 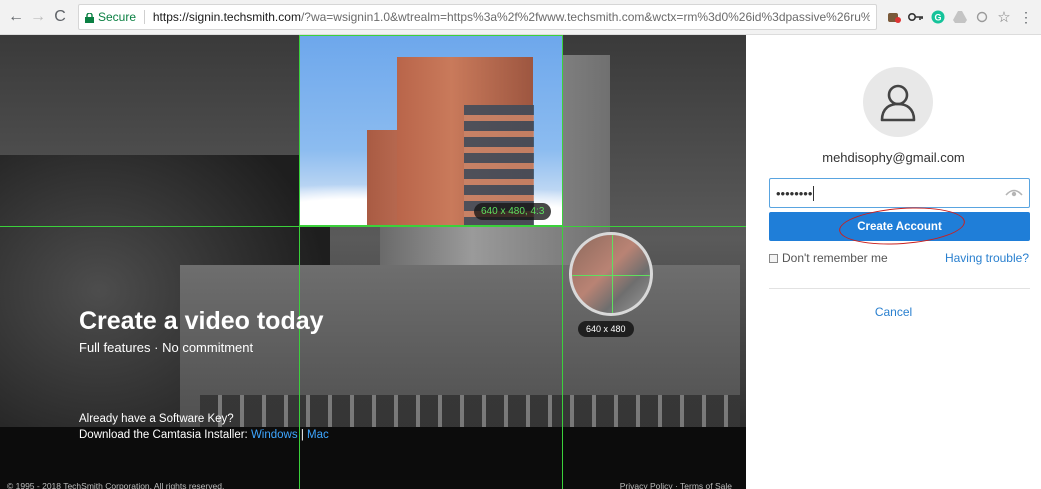 I want to click on extension-icon, so click(x=894, y=17).